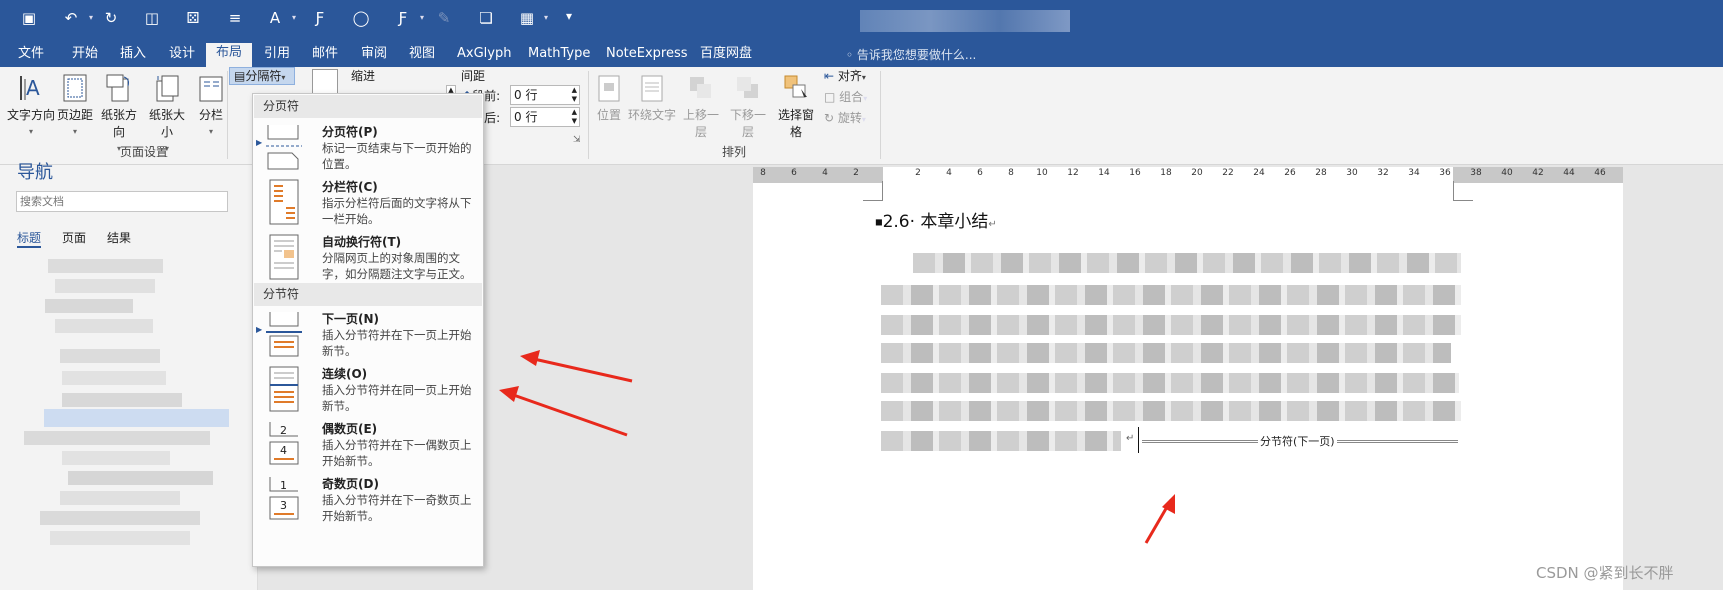  What do you see at coordinates (837, 447) in the screenshot?
I see `annotation-overlay` at bounding box center [837, 447].